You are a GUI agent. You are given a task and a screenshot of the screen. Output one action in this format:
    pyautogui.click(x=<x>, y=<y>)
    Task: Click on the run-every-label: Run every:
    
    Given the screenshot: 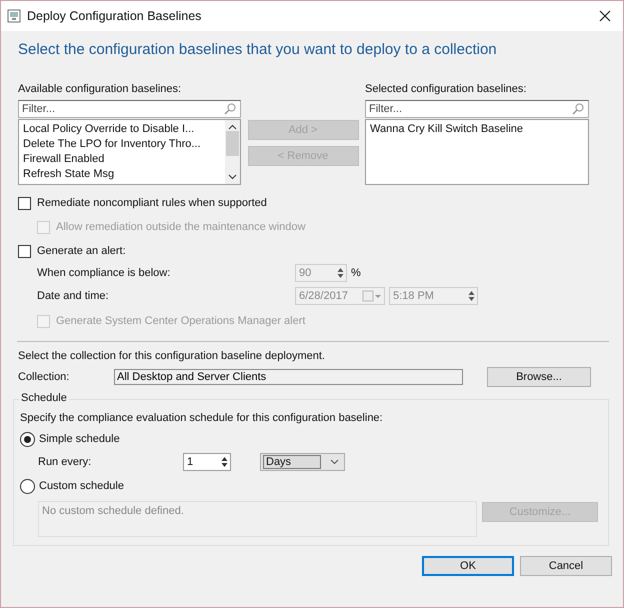 What is the action you would take?
    pyautogui.click(x=64, y=462)
    